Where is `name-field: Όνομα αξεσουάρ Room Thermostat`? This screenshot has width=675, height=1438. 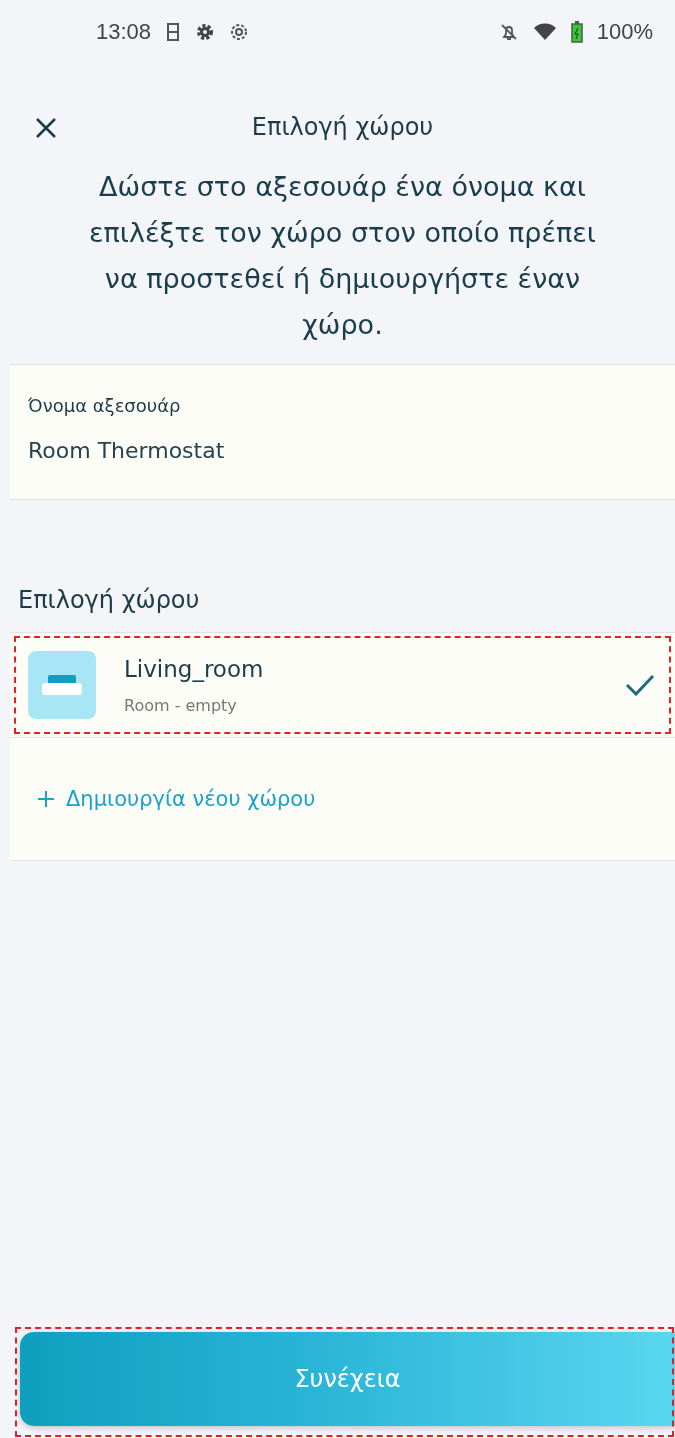 name-field: Όνομα αξεσουάρ Room Thermostat is located at coordinates (342, 432).